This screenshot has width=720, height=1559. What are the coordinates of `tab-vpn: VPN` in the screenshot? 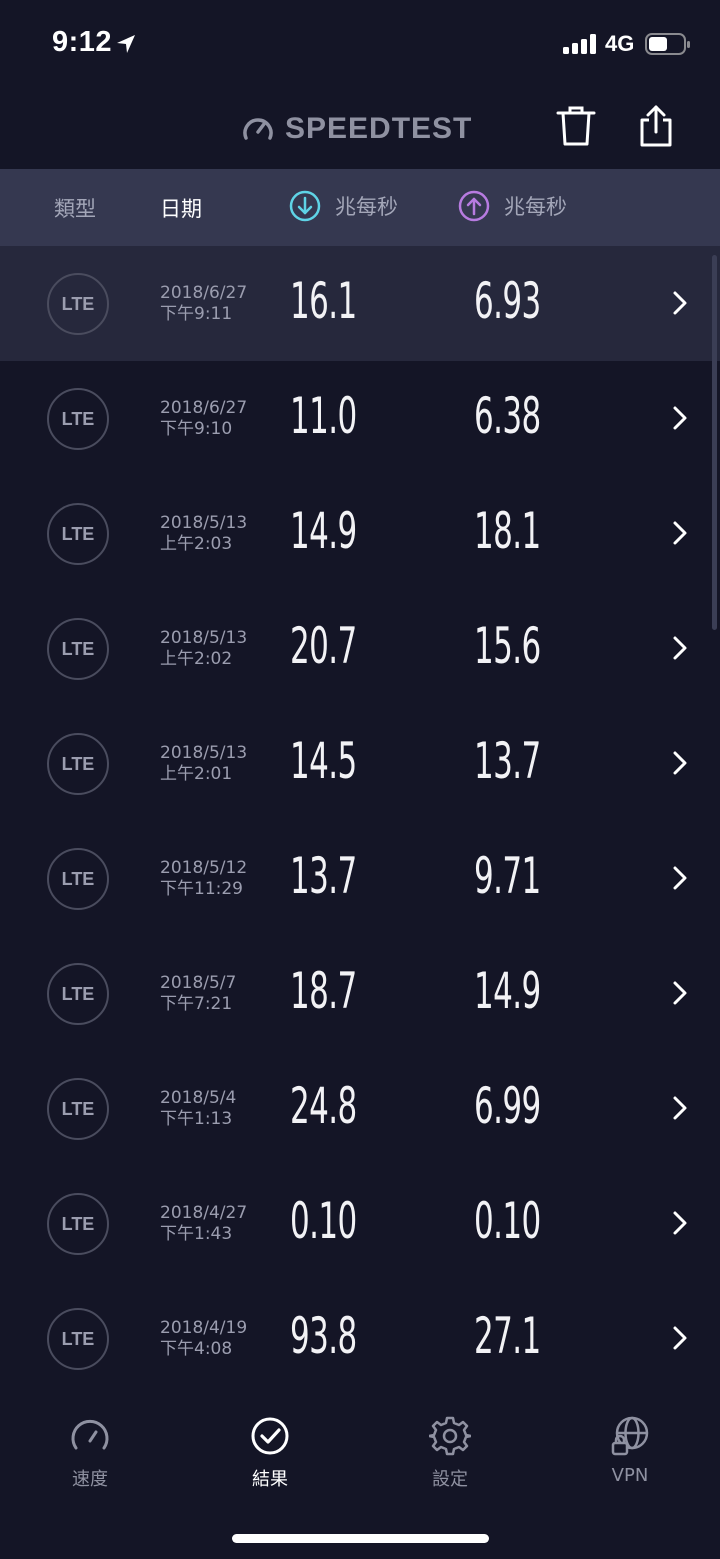 It's located at (630, 1450).